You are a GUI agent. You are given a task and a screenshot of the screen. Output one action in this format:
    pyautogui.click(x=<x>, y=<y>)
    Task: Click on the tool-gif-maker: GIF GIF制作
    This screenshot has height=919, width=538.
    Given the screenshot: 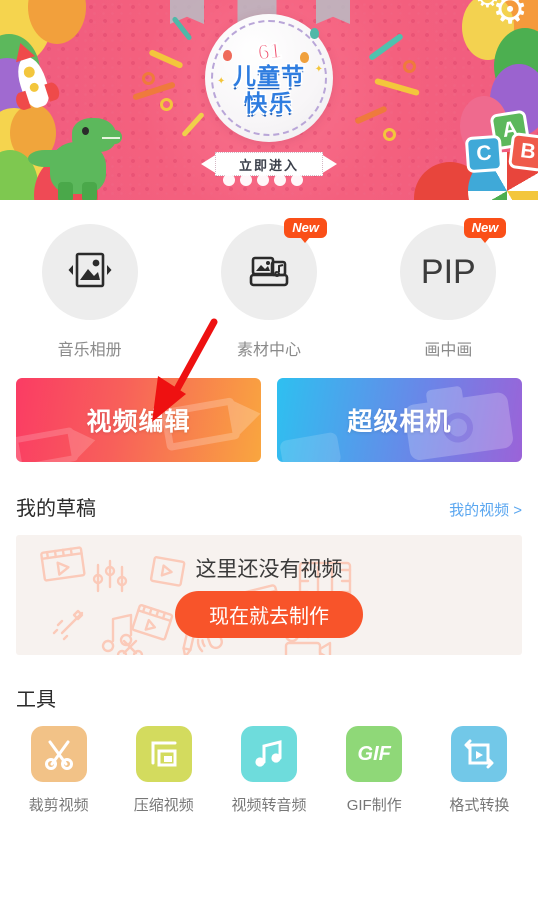 What is the action you would take?
    pyautogui.click(x=374, y=770)
    